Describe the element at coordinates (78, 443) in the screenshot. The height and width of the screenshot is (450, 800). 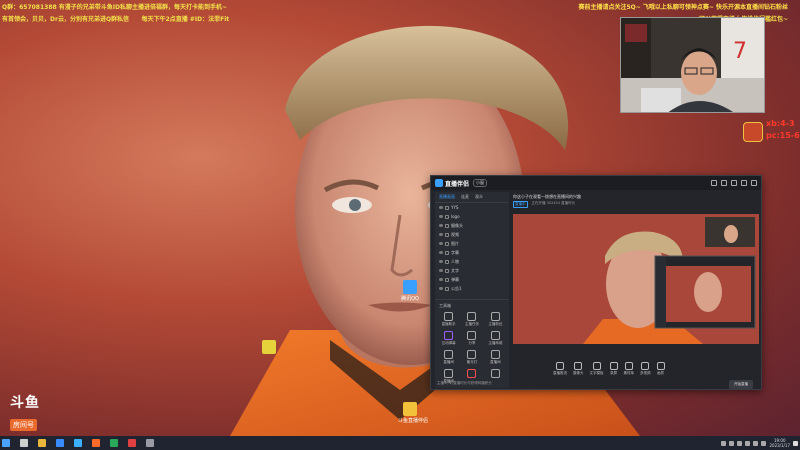
I see `browser-icon` at that location.